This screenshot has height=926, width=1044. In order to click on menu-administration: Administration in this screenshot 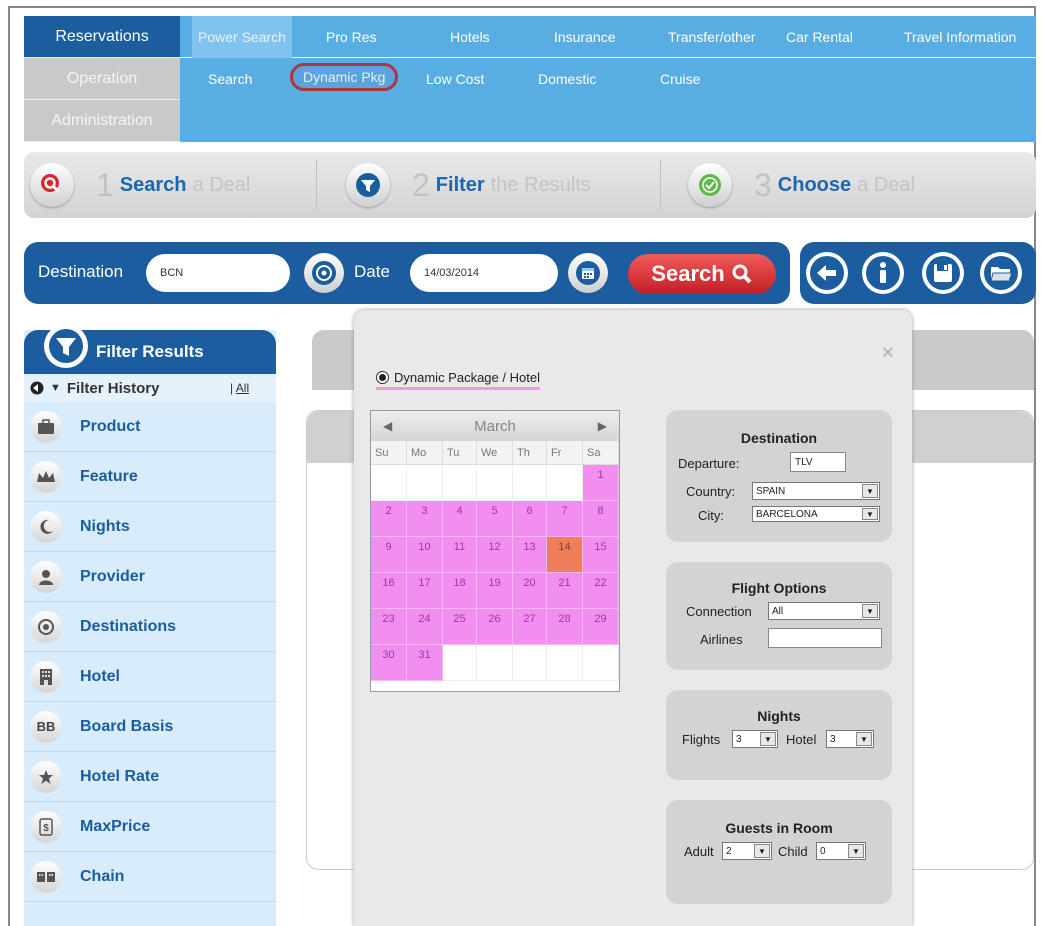, I will do `click(102, 121)`.